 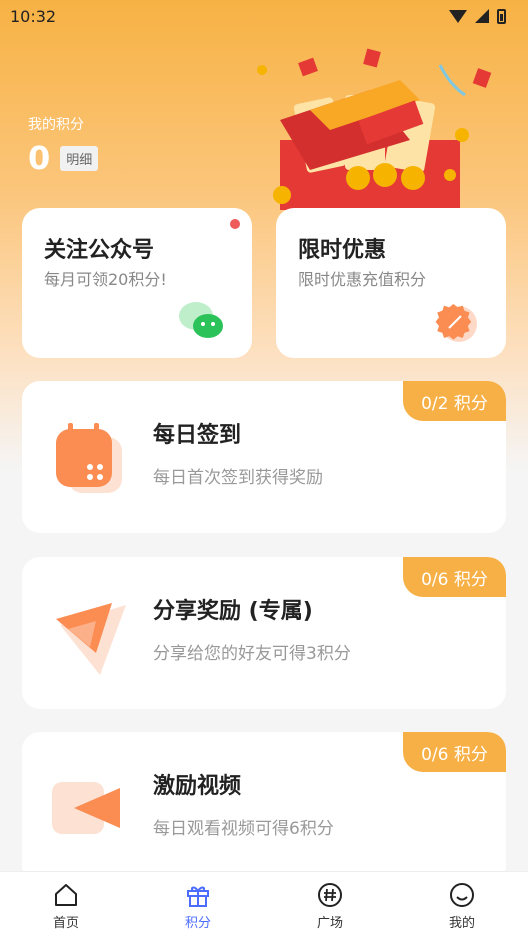 I want to click on tab-home: 首页, so click(x=66, y=906).